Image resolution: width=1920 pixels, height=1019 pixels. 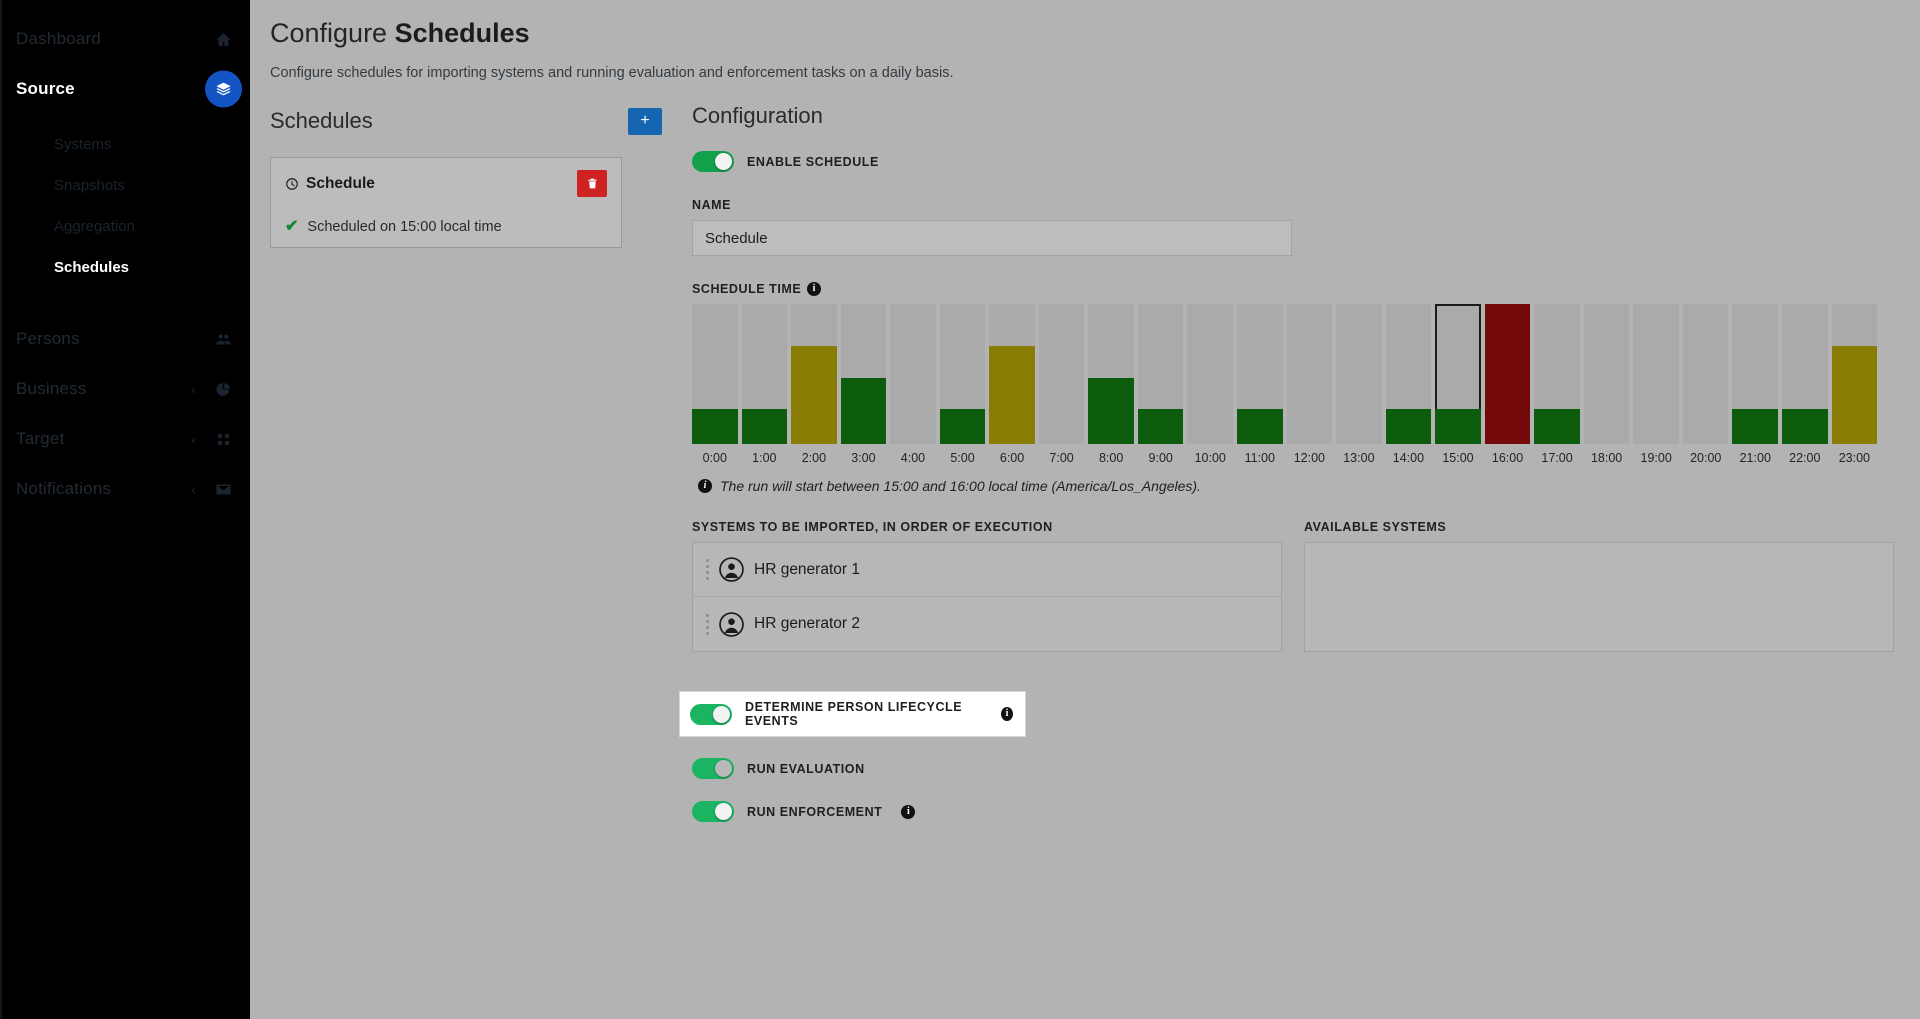 What do you see at coordinates (714, 458) in the screenshot?
I see `chart-tick-label: 0:00` at bounding box center [714, 458].